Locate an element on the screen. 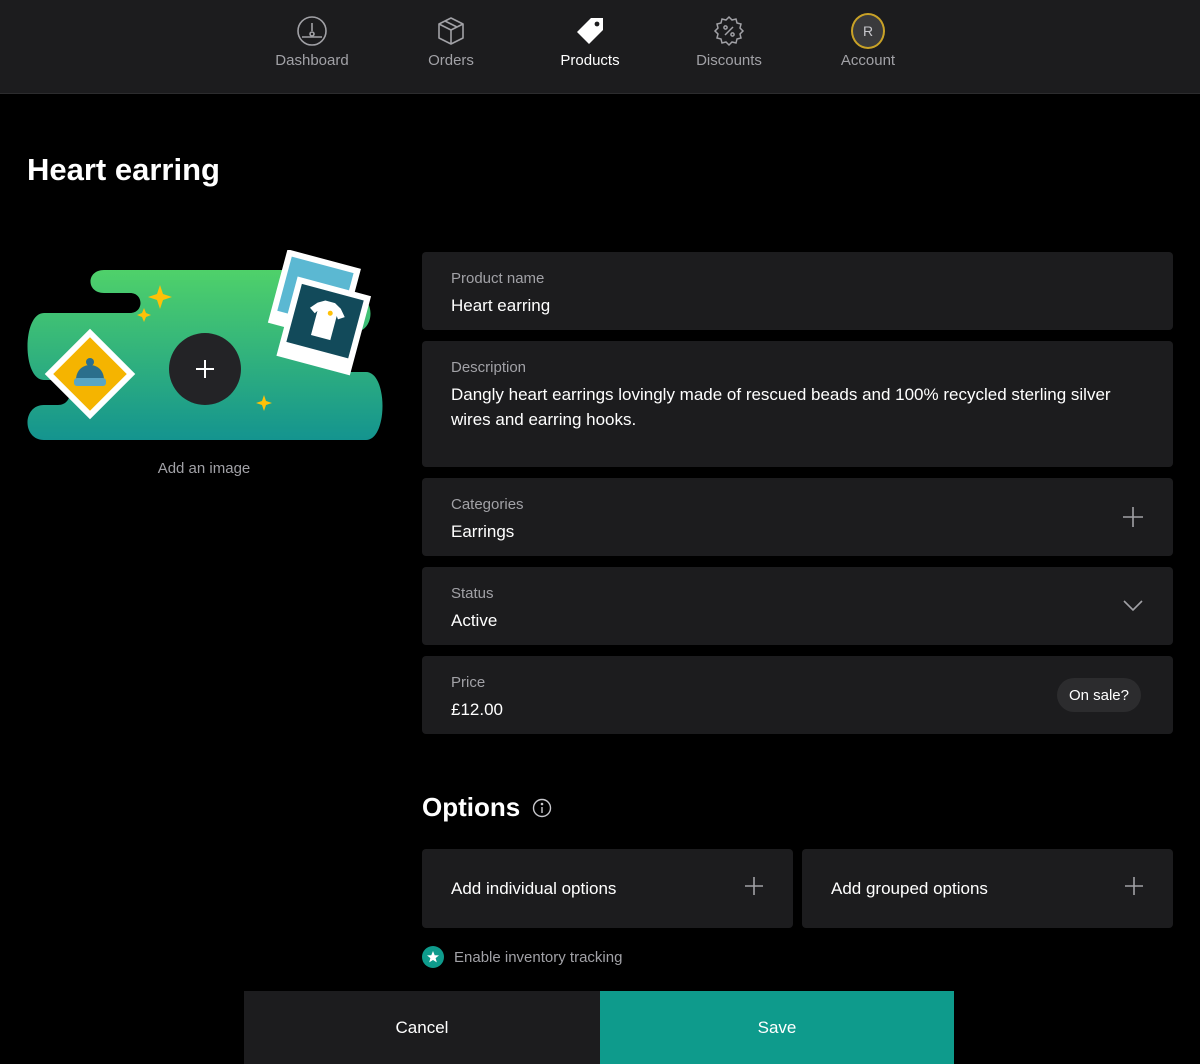 Image resolution: width=1200 pixels, height=1064 pixels. inventory-label: Enable inventory tracking is located at coordinates (538, 957).